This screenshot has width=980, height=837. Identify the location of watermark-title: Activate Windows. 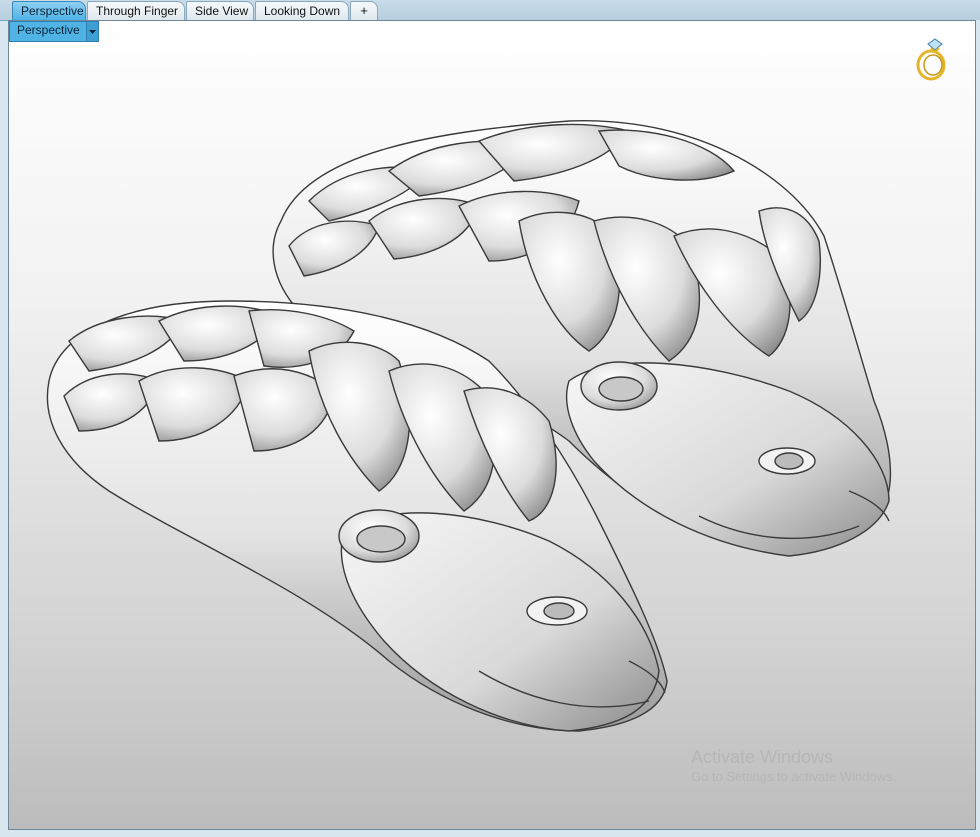
(762, 757).